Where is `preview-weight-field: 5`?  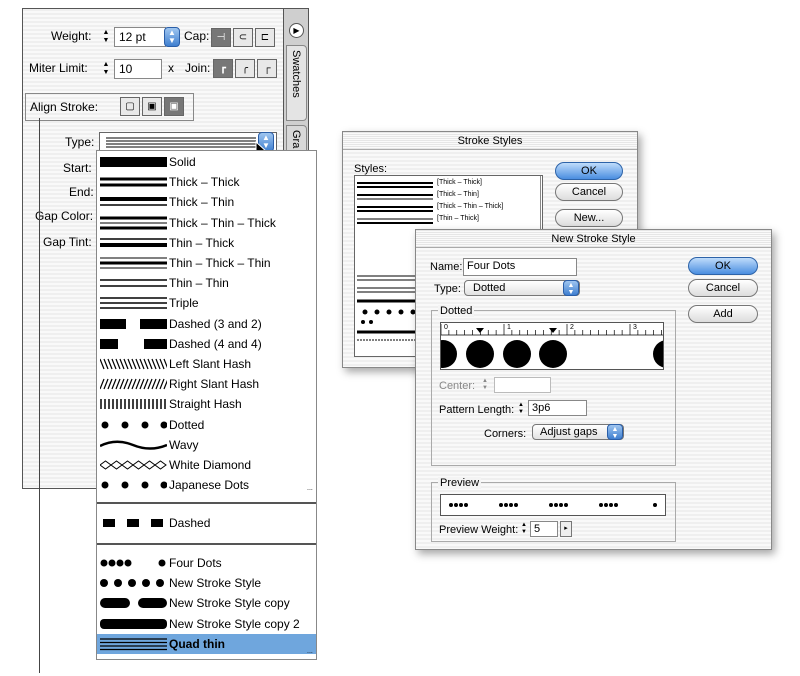 preview-weight-field: 5 is located at coordinates (544, 529).